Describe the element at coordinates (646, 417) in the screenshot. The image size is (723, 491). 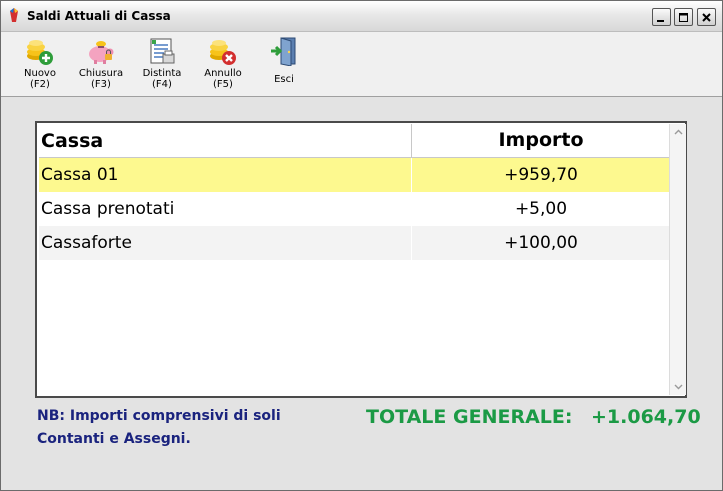
I see `grand-total-value: +1.064,70` at that location.